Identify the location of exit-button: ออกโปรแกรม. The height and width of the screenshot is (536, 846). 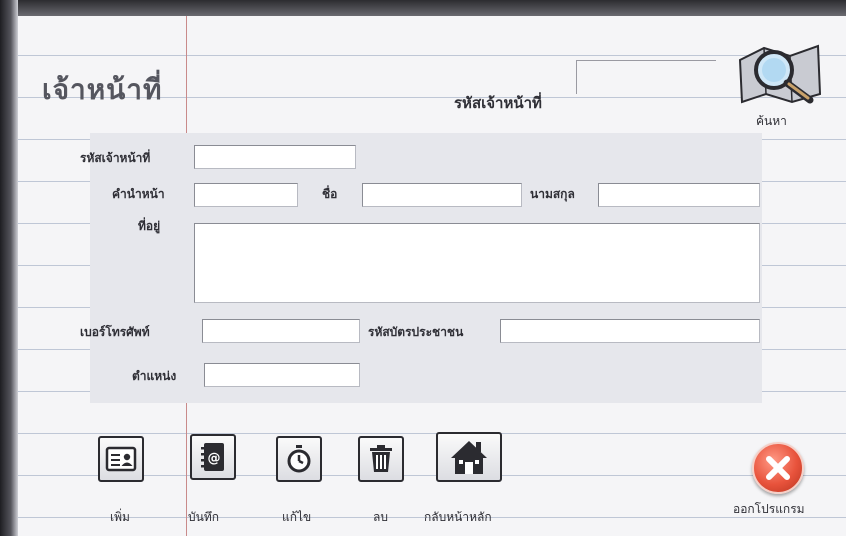
(785, 484).